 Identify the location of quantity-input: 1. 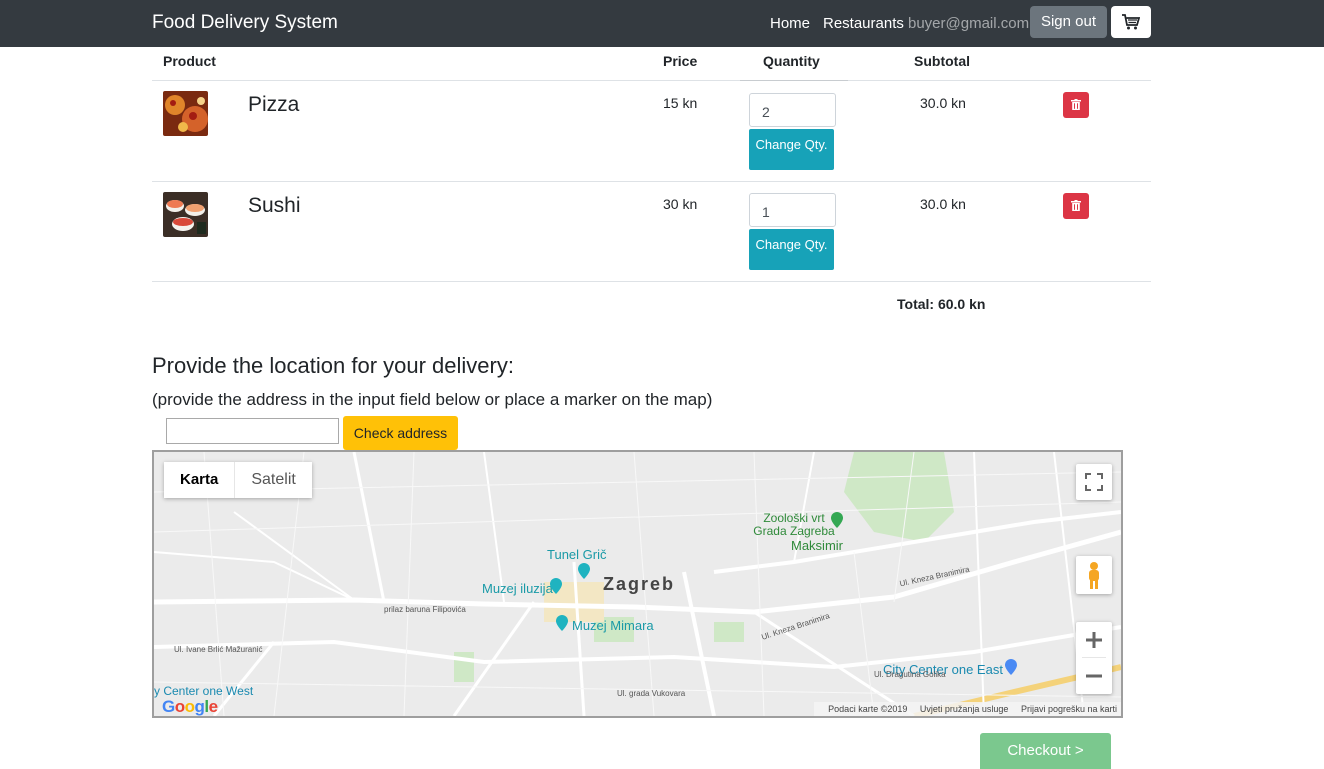
(792, 210).